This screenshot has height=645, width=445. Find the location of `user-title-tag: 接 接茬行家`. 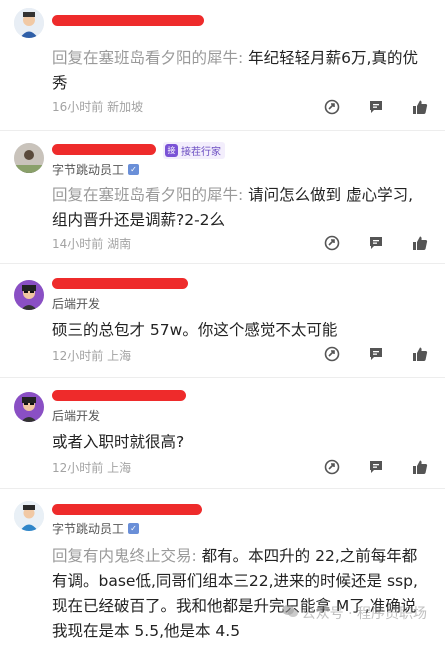

user-title-tag: 接 接茬行家 is located at coordinates (194, 150).